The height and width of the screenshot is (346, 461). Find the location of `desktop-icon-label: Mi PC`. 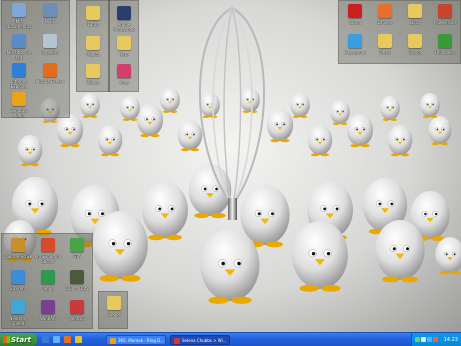

desktop-icon-label: Mi PC is located at coordinates (50, 21).